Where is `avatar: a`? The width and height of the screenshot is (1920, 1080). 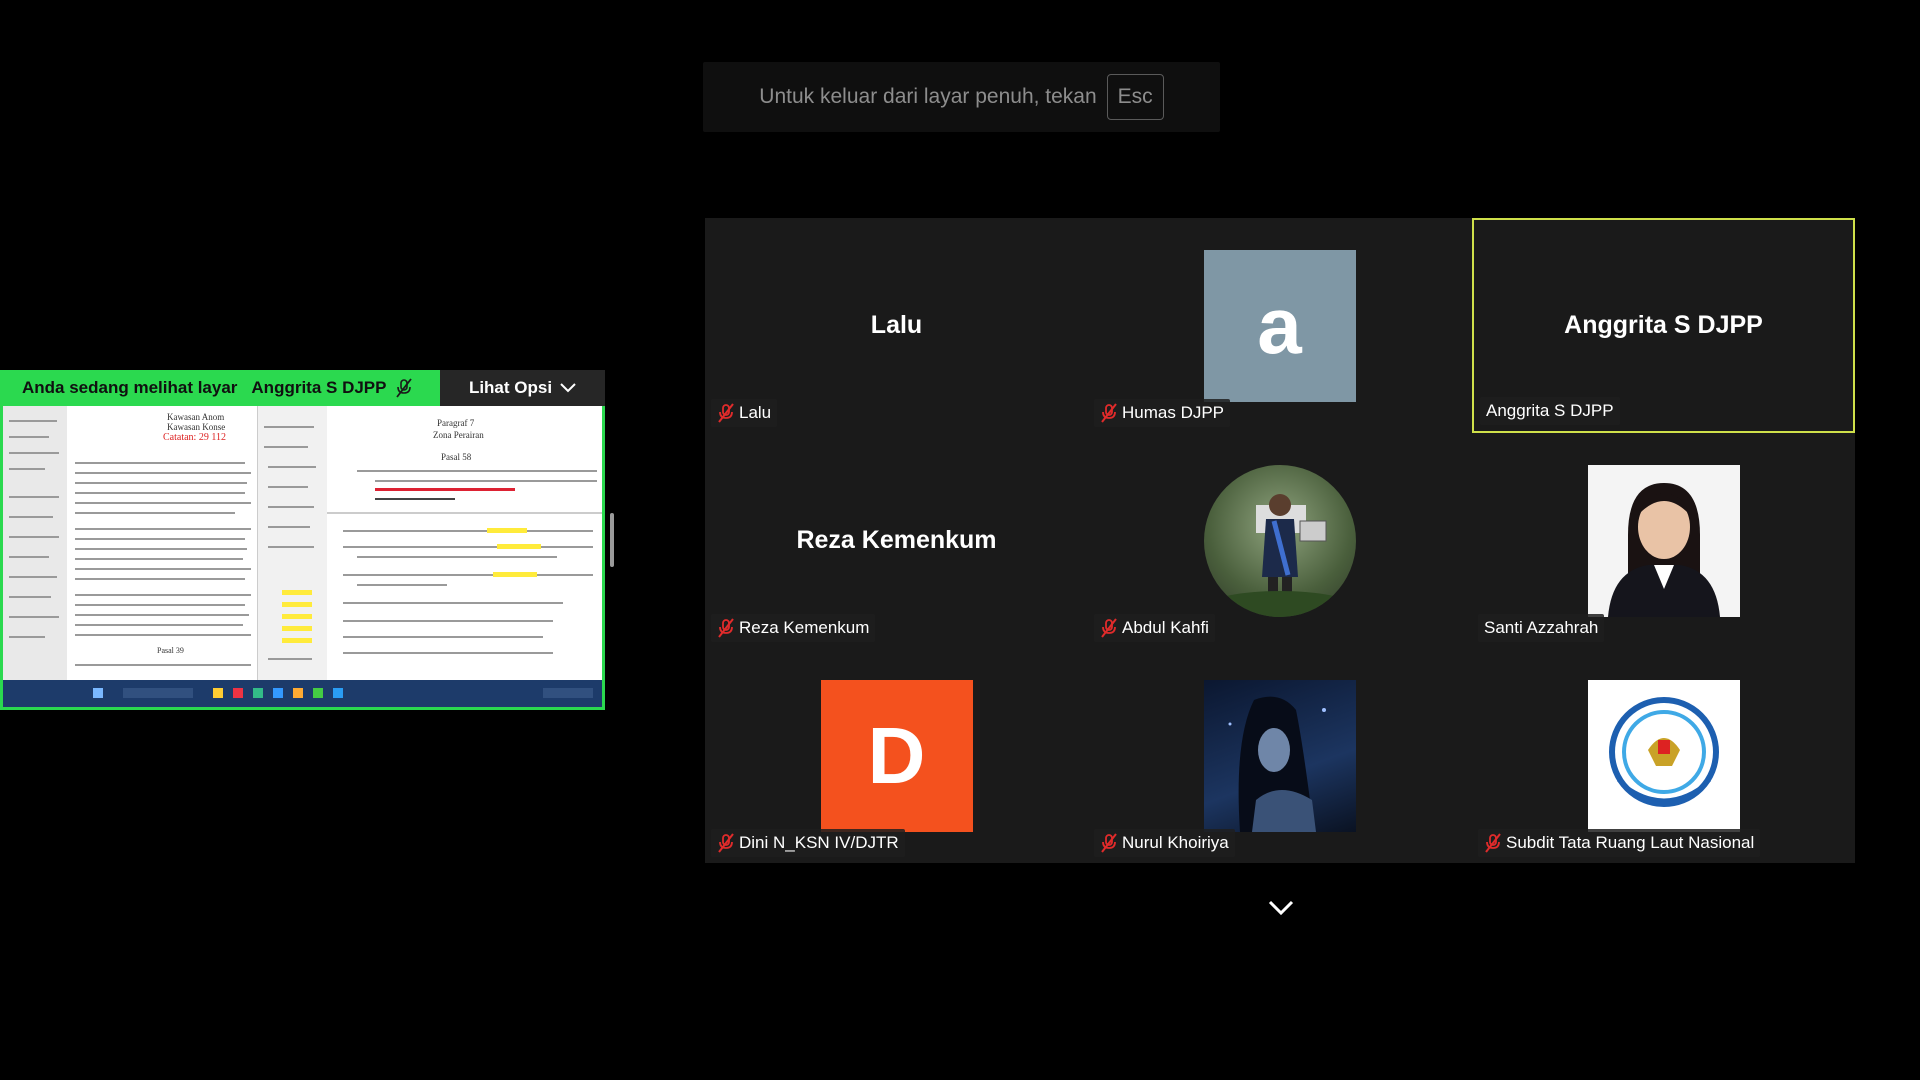 avatar: a is located at coordinates (1279, 325).